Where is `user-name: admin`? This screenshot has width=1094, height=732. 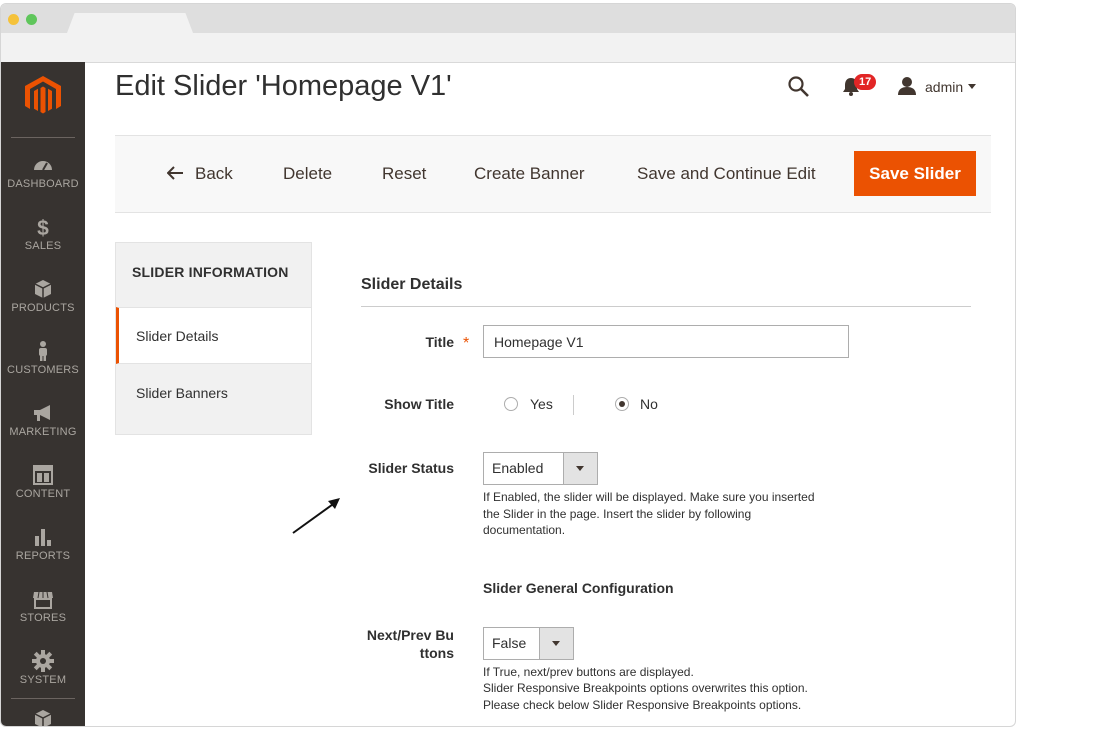
user-name: admin is located at coordinates (944, 87).